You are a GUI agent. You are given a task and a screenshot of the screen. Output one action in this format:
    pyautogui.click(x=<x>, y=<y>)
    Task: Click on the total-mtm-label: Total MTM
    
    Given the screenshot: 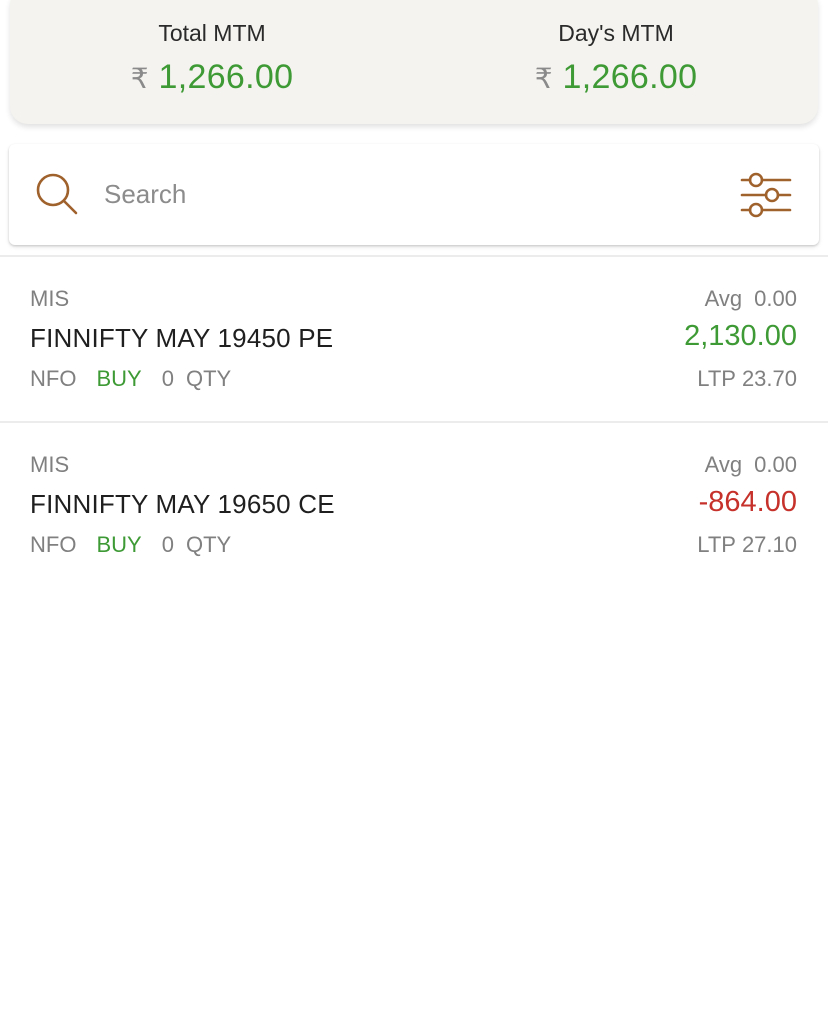 What is the action you would take?
    pyautogui.click(x=212, y=33)
    